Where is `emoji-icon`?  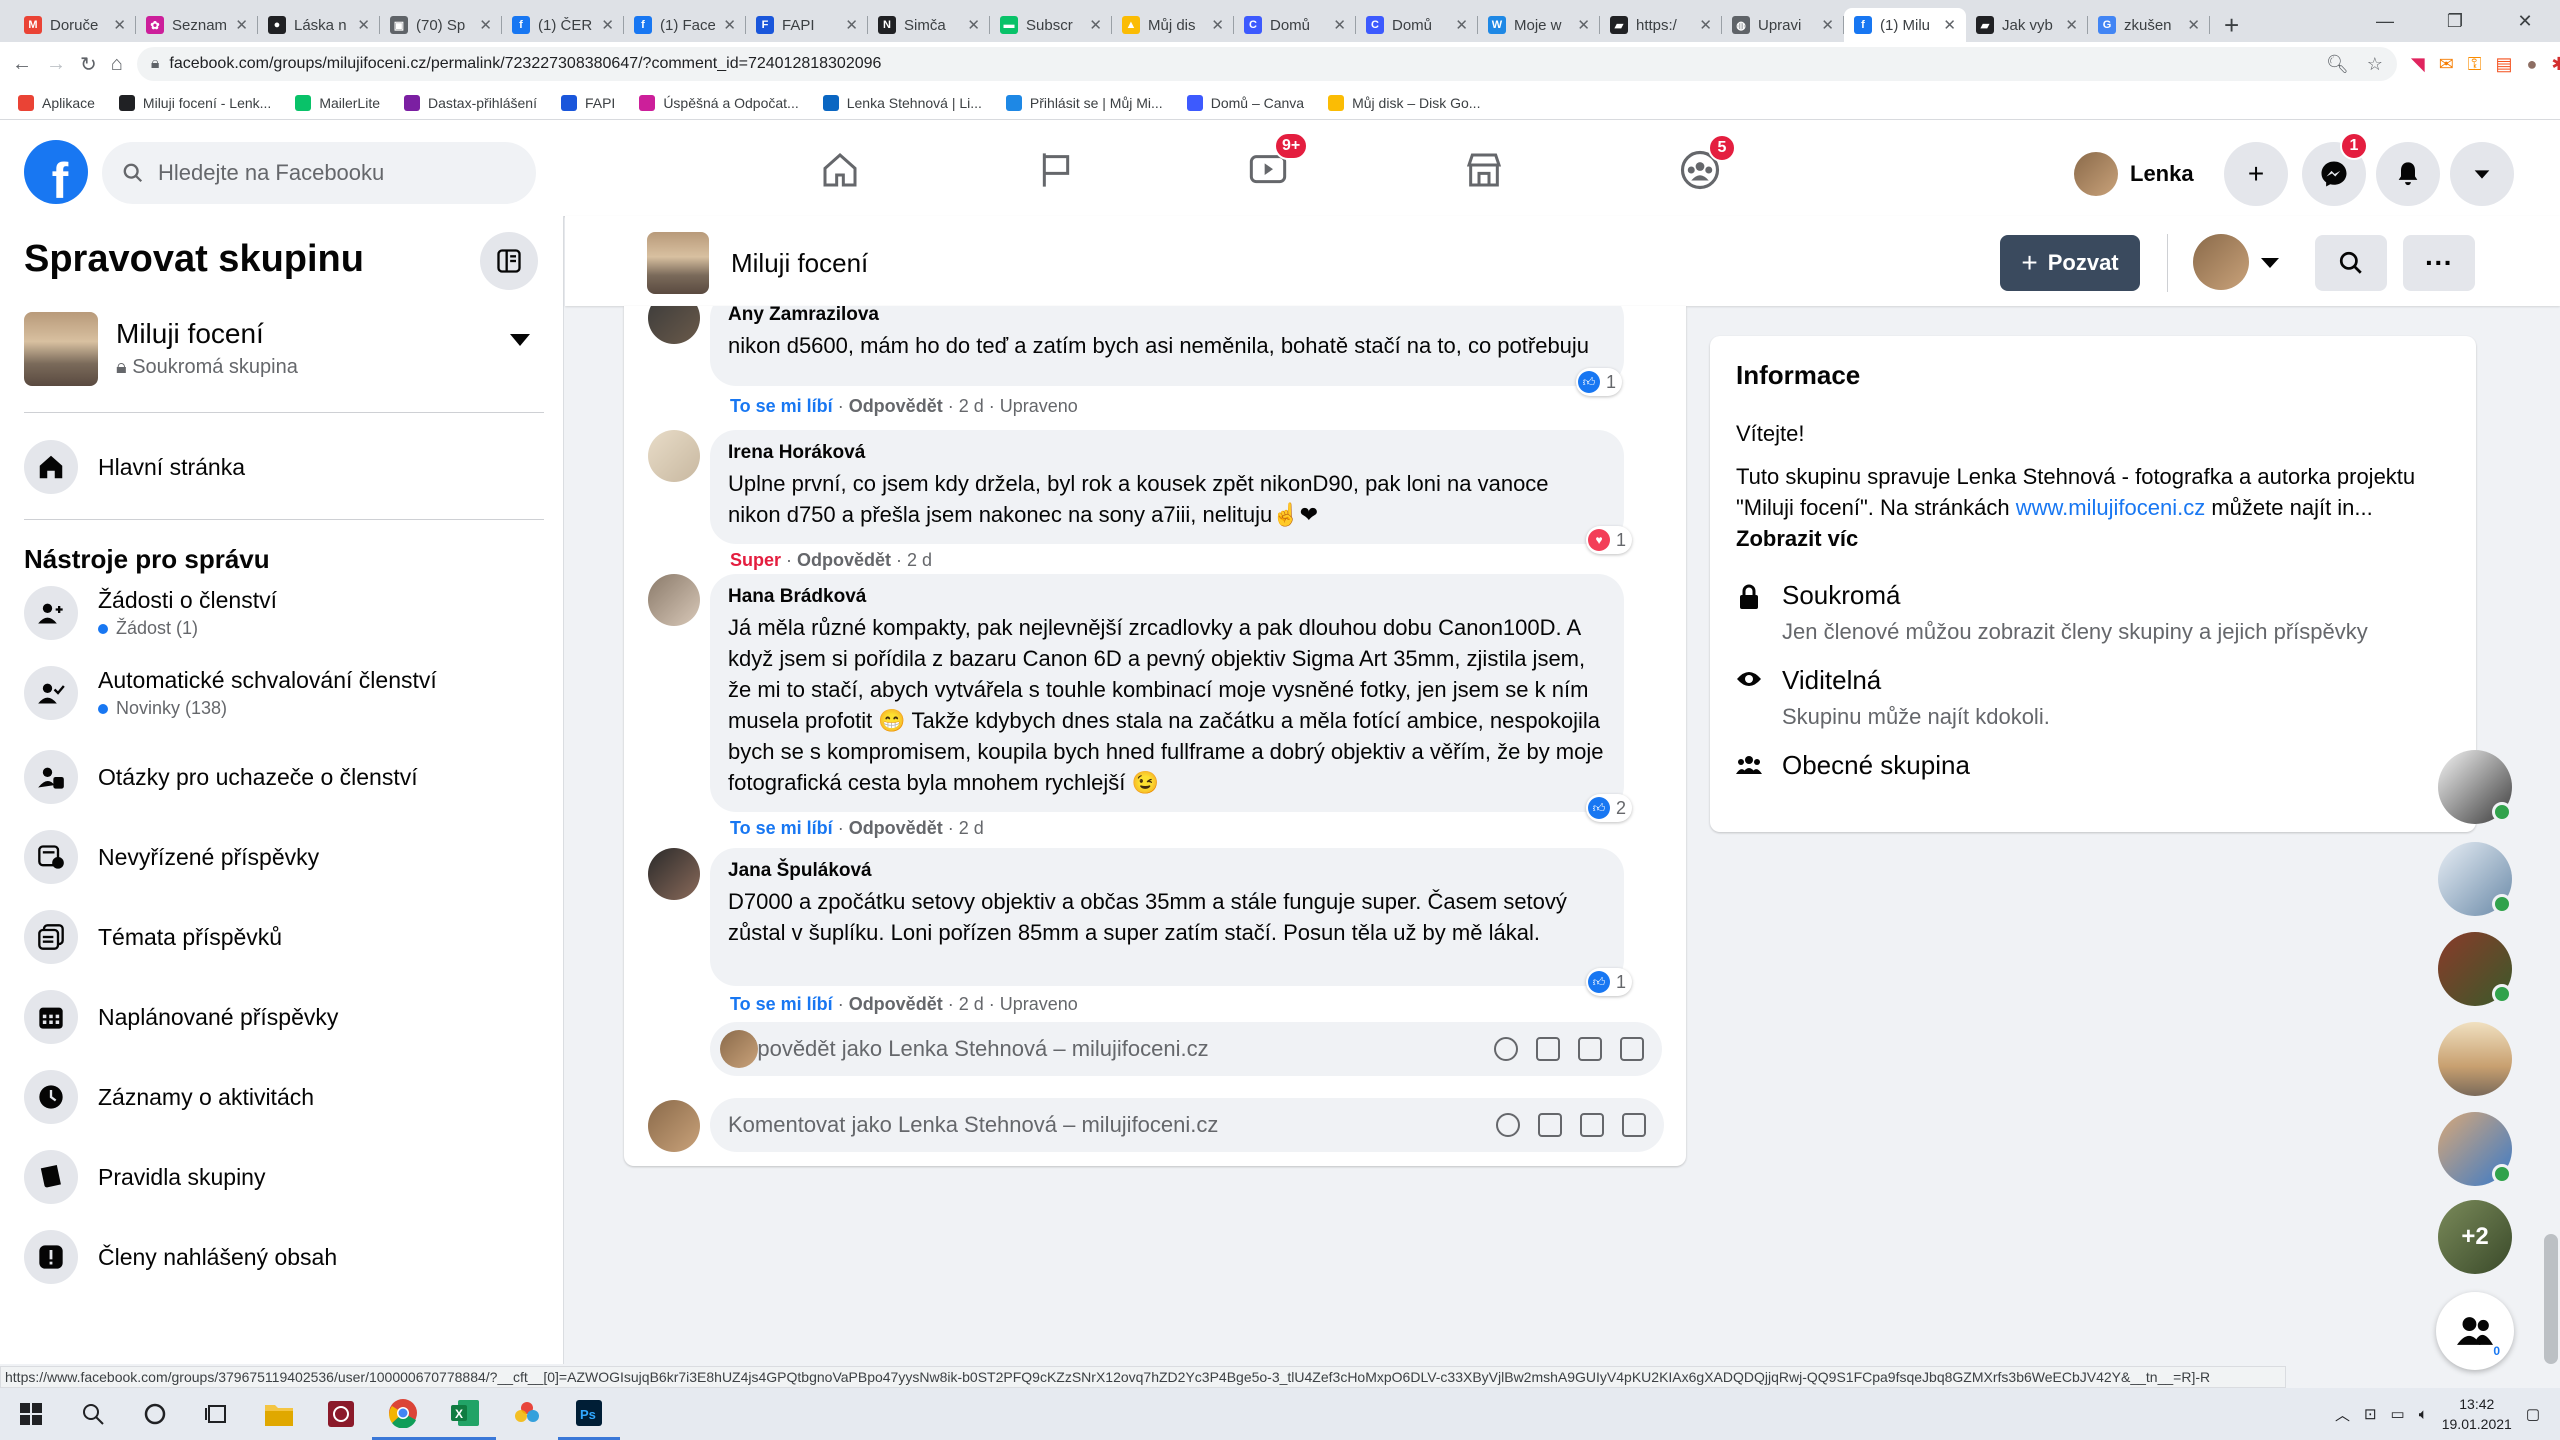
emoji-icon is located at coordinates (1508, 1125).